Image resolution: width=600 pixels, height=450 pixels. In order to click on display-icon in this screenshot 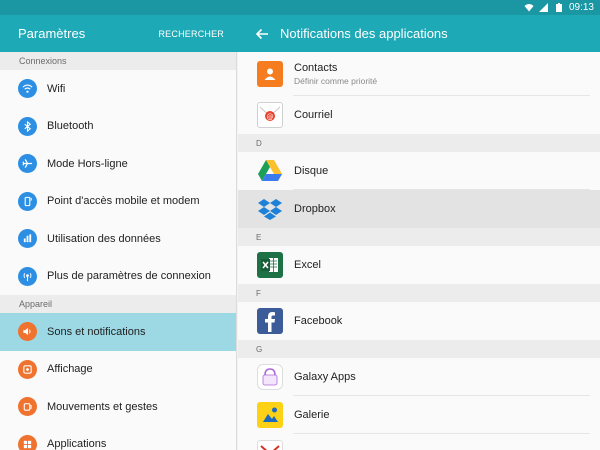, I will do `click(27, 369)`.